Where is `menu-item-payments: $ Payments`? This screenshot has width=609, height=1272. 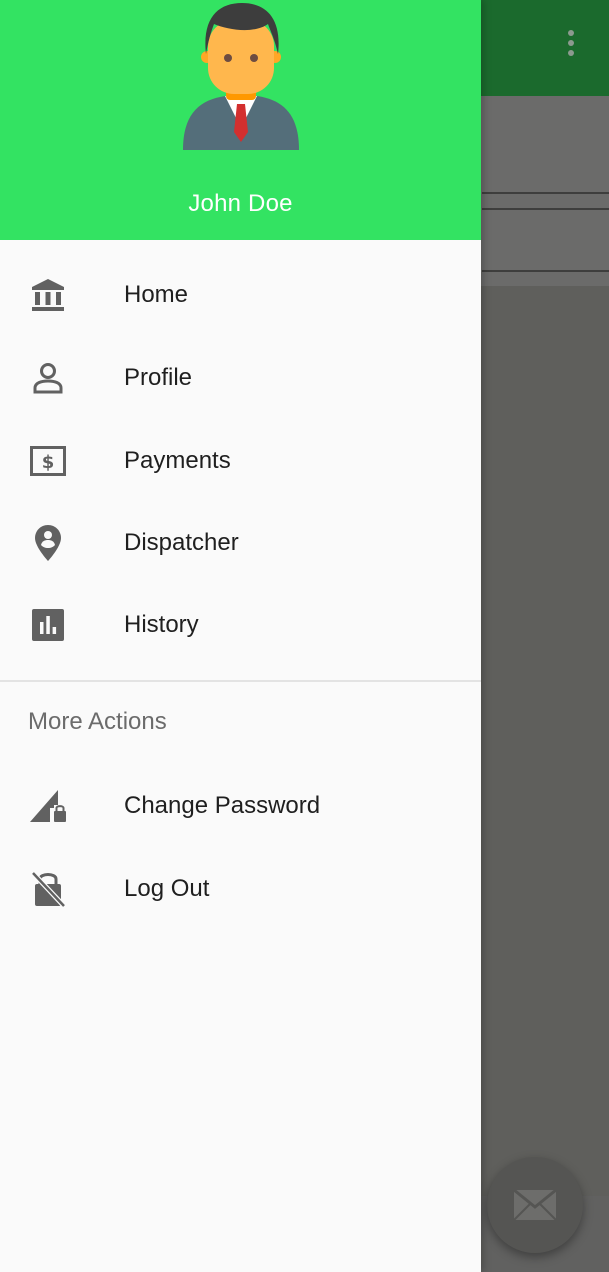
menu-item-payments: $ Payments is located at coordinates (240, 461).